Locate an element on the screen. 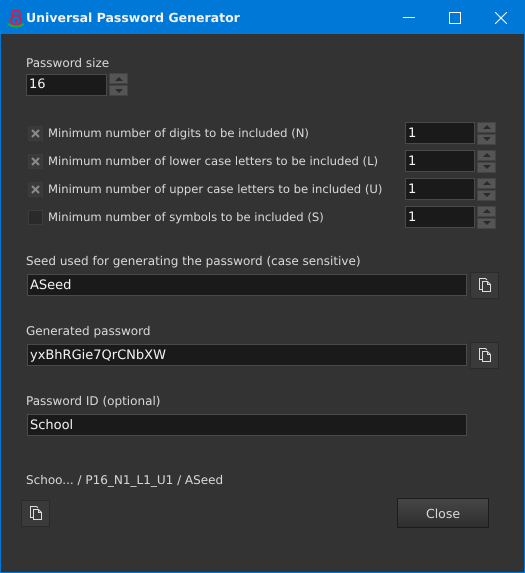 This screenshot has height=573, width=525. checkbox-label: Minimum number of digits to be included (N) is located at coordinates (178, 133).